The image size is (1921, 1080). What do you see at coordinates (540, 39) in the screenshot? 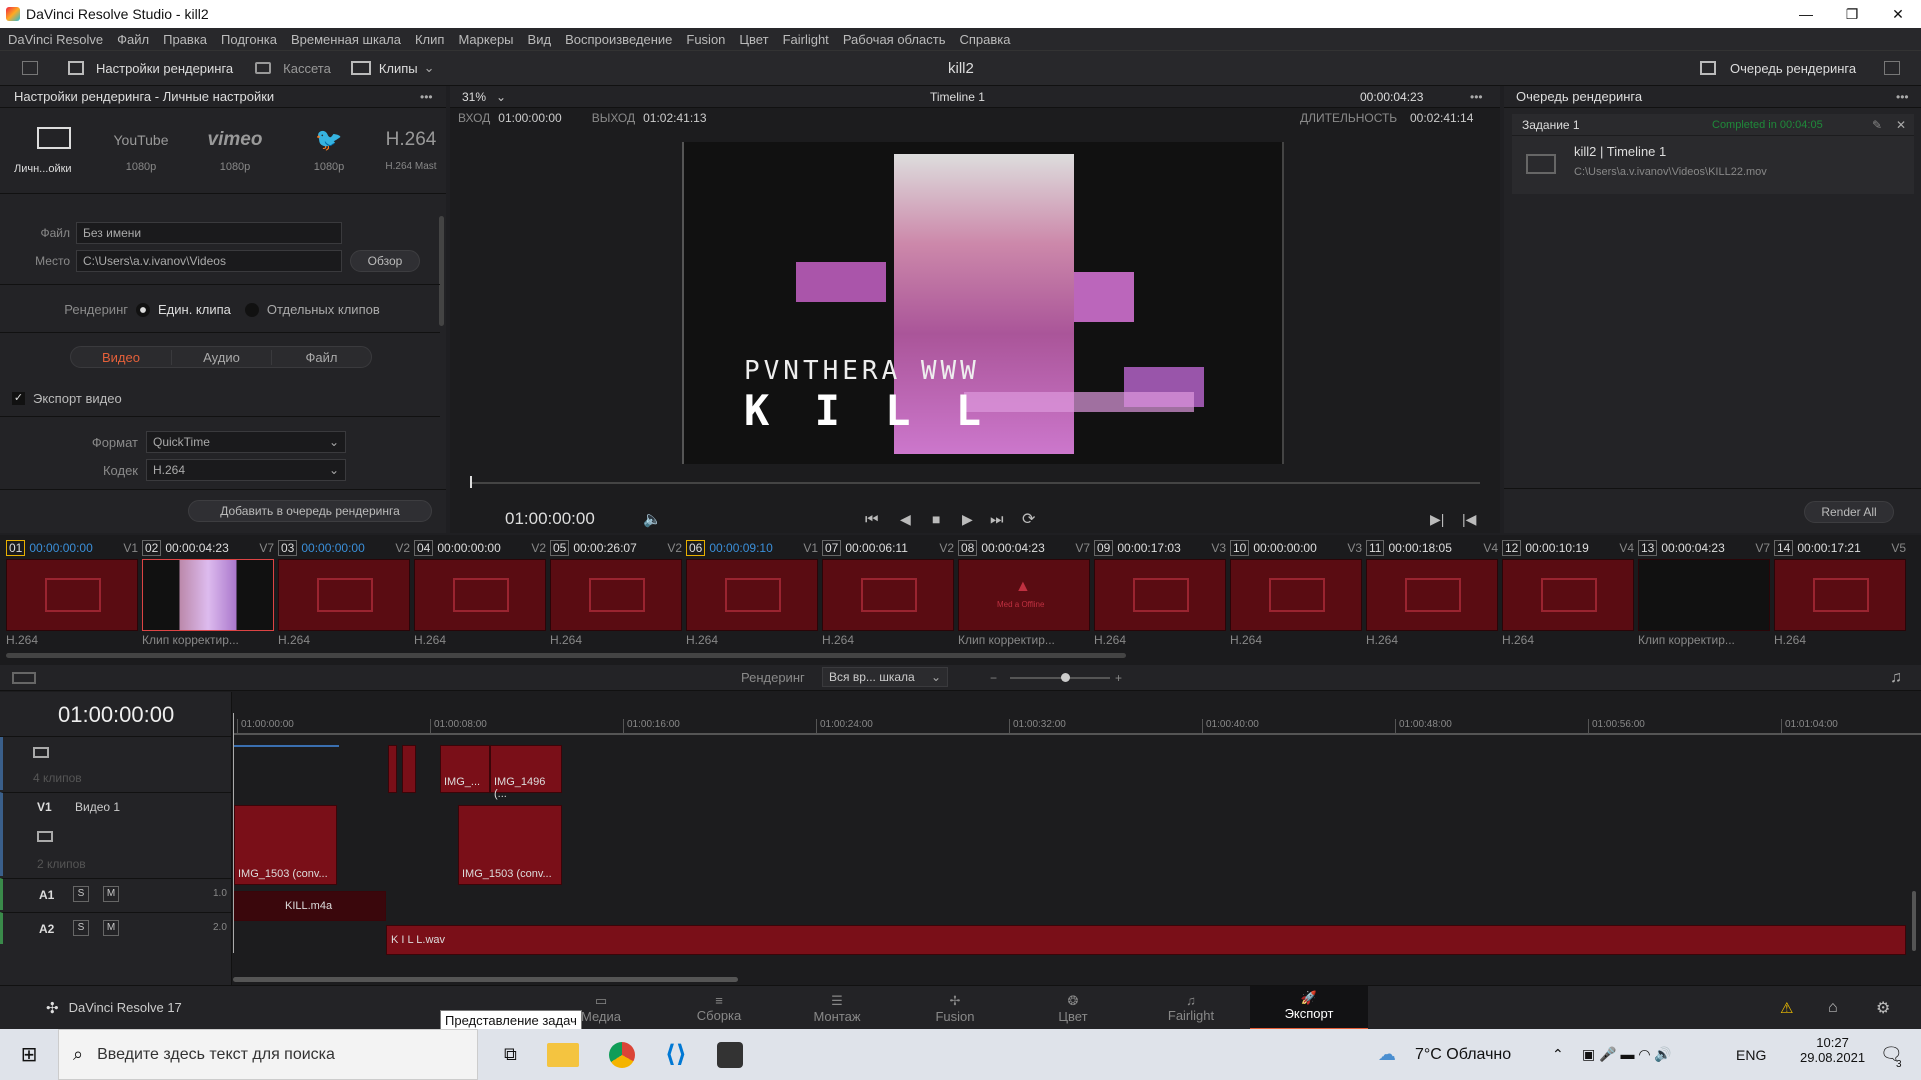
I see `menu-view: Вид` at bounding box center [540, 39].